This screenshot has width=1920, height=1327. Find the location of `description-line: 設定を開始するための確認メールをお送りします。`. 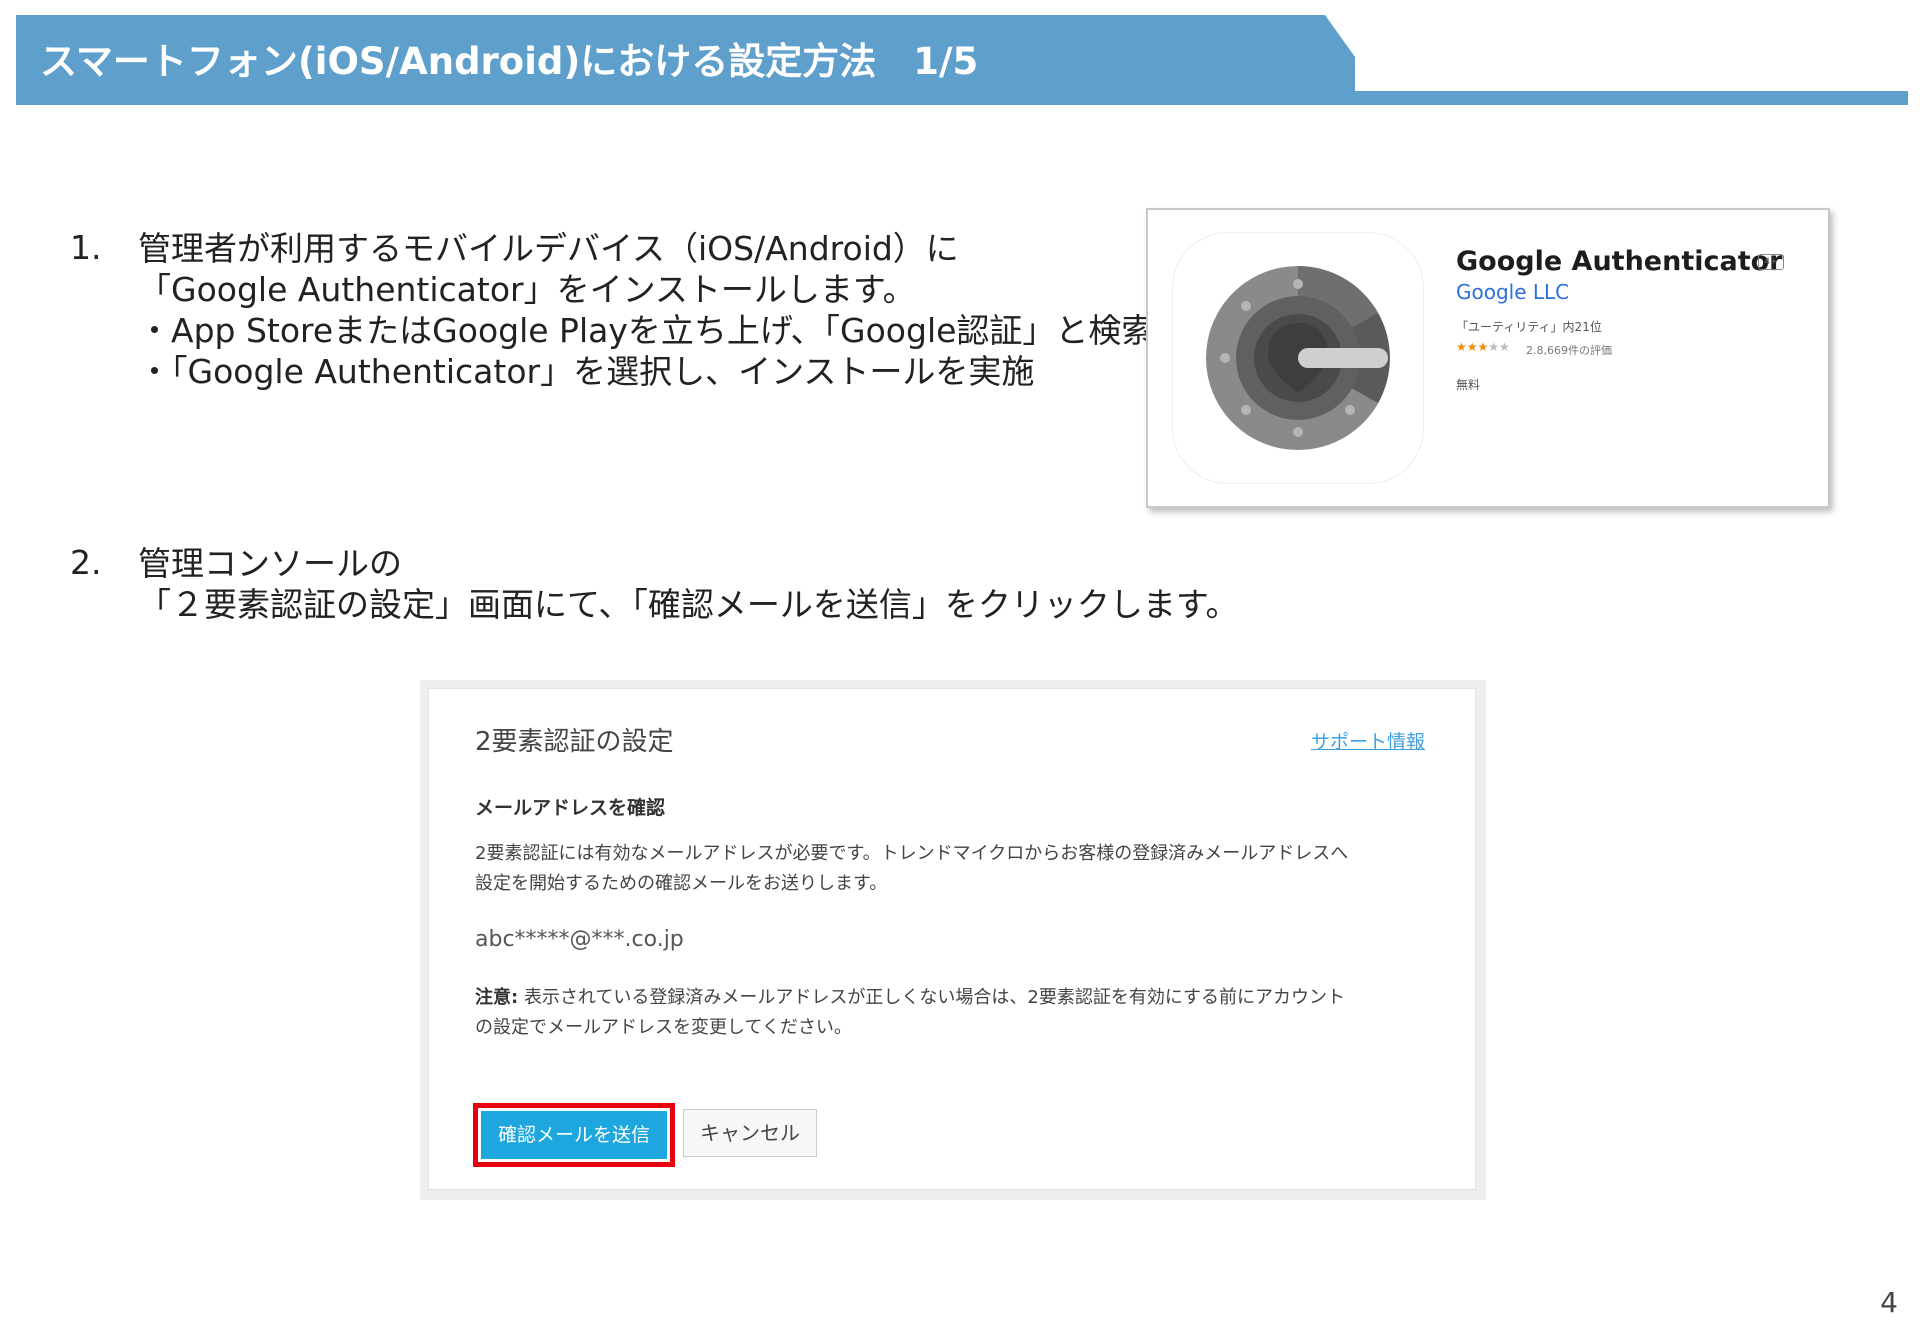

description-line: 設定を開始するための確認メールをお送りします。 is located at coordinates (681, 883).